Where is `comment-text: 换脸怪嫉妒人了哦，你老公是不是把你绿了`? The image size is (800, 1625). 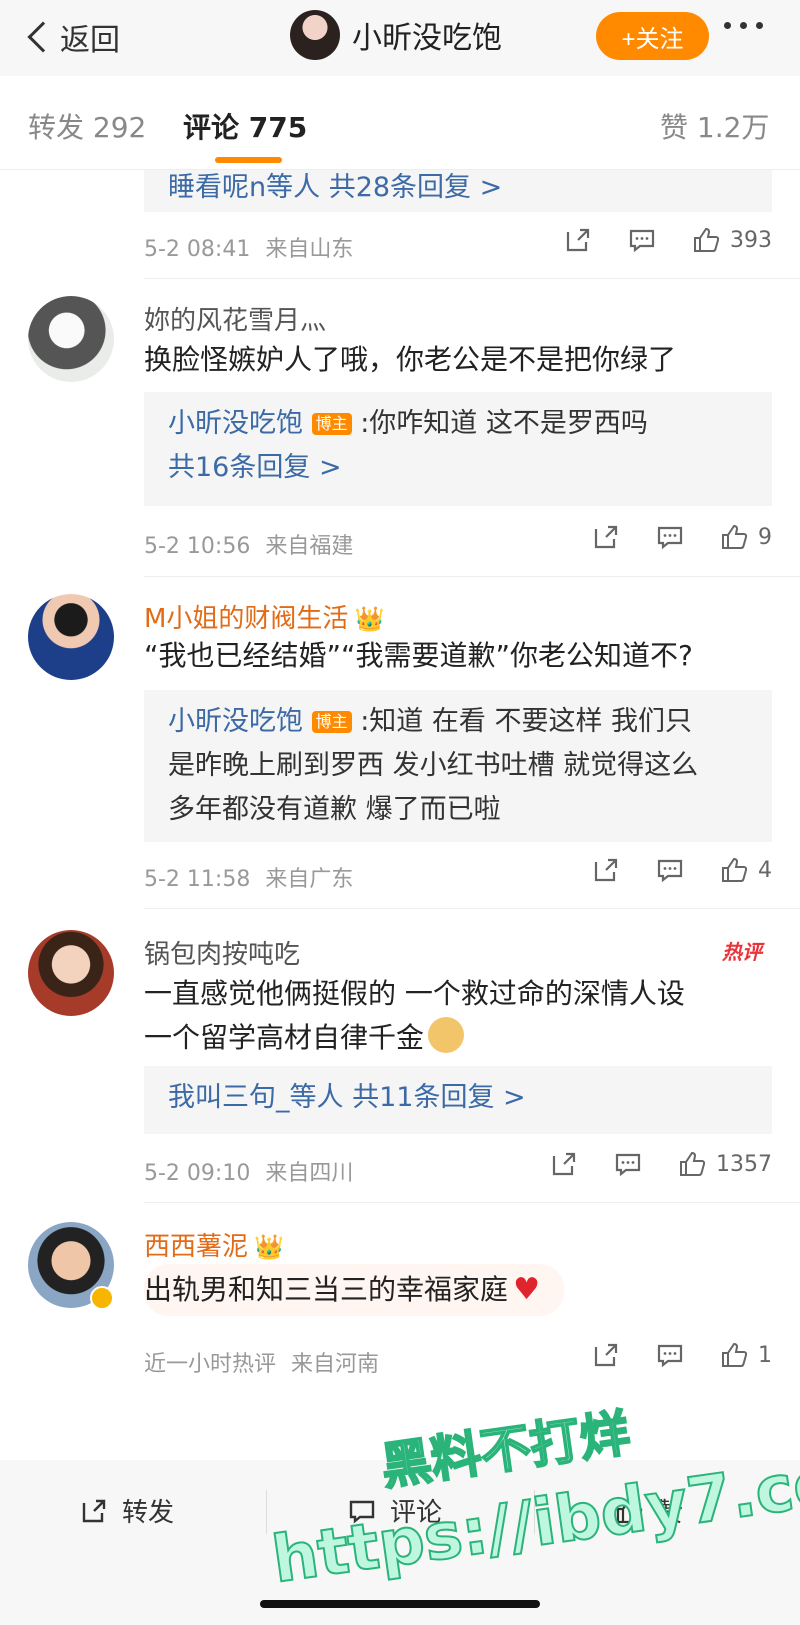 comment-text: 换脸怪嫉妒人了哦，你老公是不是把你绿了 is located at coordinates (410, 359).